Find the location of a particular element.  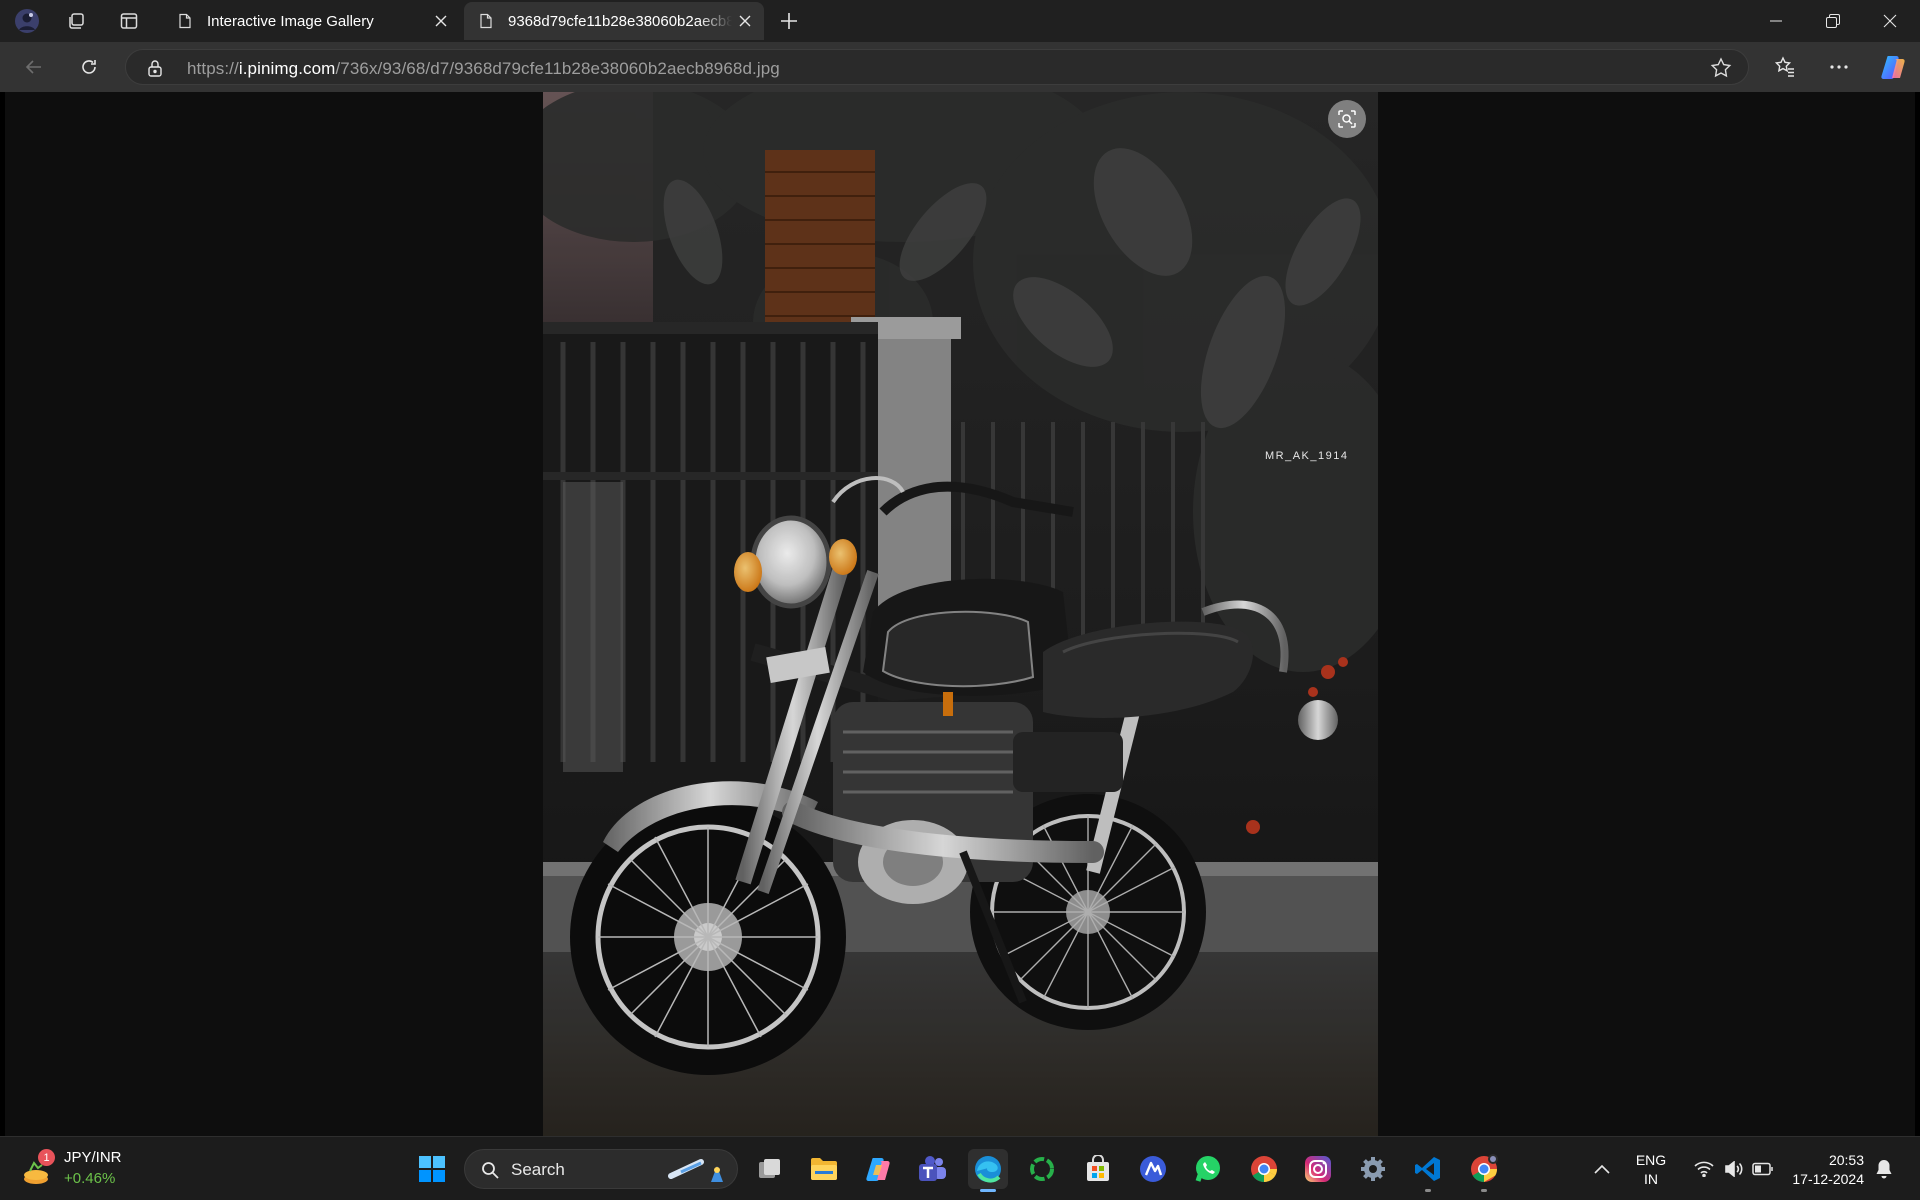

photo-watermark: MR_AK_1914 is located at coordinates (1307, 456).